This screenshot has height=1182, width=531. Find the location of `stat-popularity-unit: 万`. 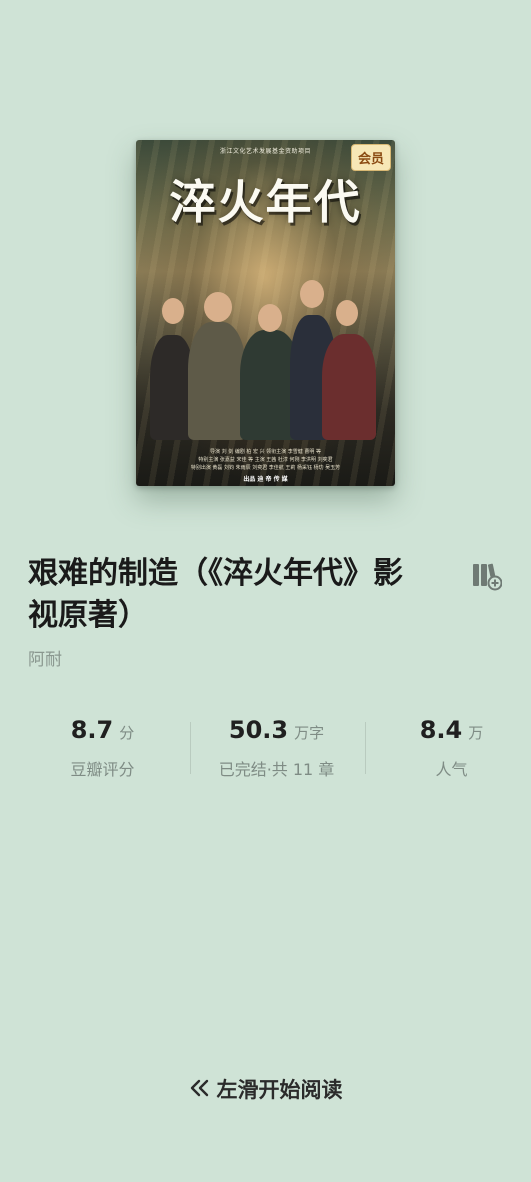

stat-popularity-unit: 万 is located at coordinates (476, 733).